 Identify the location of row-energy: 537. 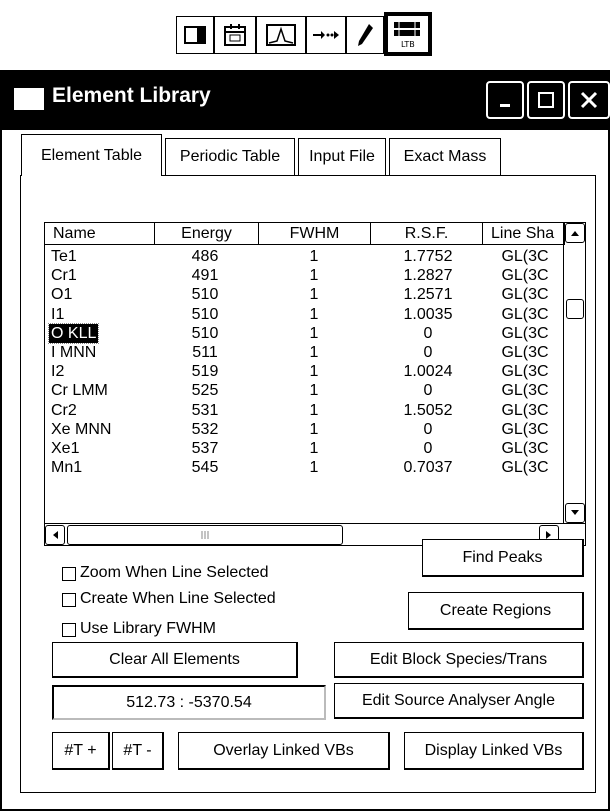
(205, 448).